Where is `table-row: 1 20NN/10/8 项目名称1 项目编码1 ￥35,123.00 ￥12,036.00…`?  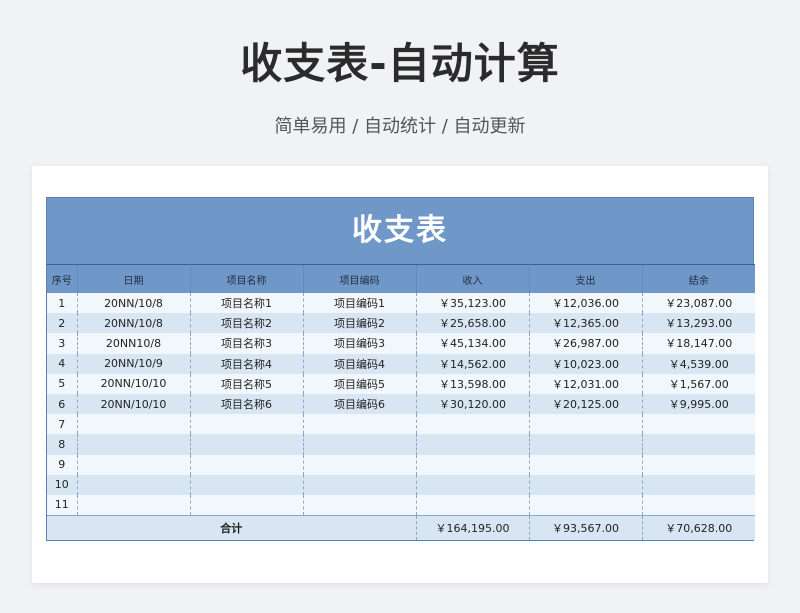 table-row: 1 20NN/10/8 项目名称1 项目编码1 ￥35,123.00 ￥12,036.00… is located at coordinates (401, 303).